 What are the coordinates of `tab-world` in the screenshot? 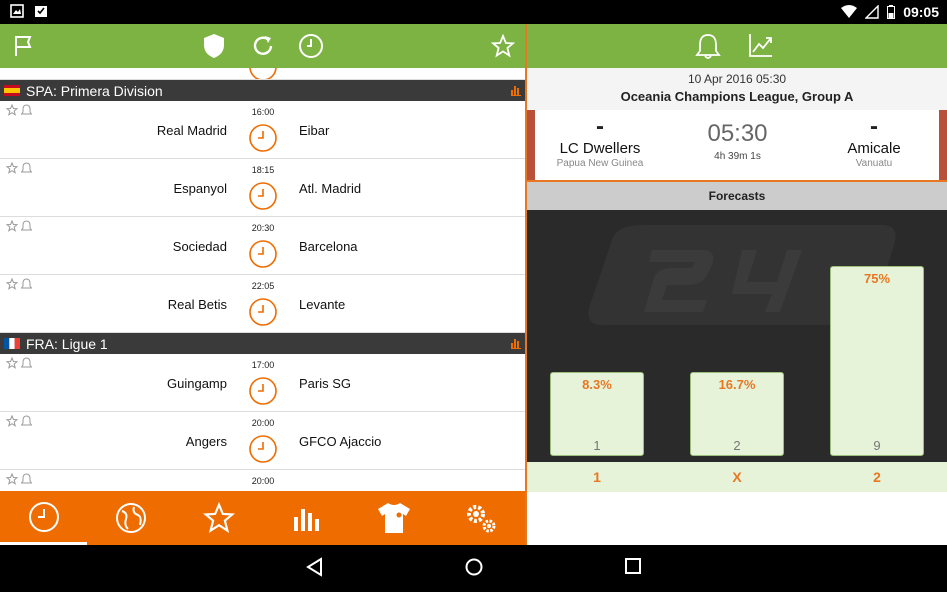 It's located at (130, 518).